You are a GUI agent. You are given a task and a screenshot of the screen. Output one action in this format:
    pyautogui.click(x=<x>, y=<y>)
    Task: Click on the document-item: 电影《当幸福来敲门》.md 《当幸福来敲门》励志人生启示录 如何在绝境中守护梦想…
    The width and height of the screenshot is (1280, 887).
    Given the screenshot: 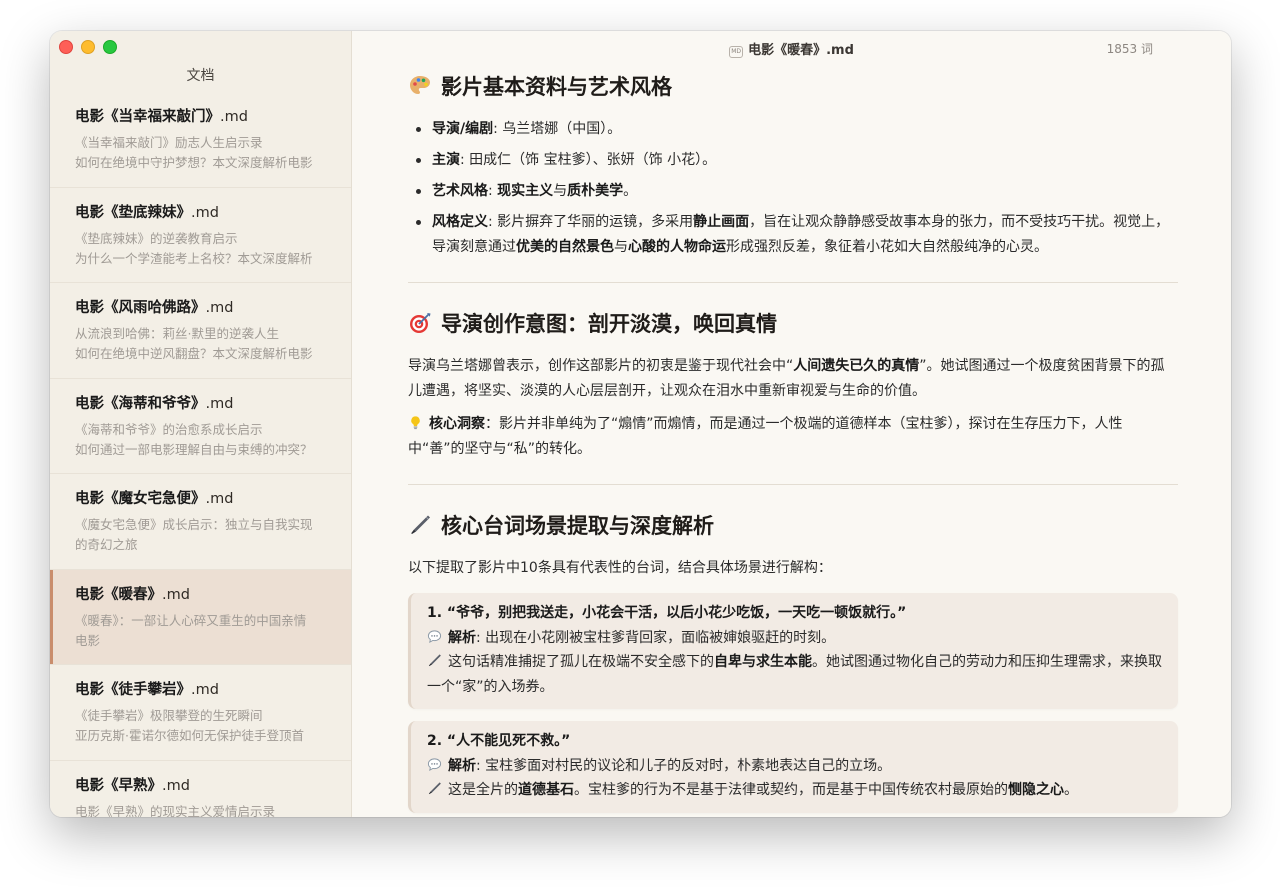 What is the action you would take?
    pyautogui.click(x=200, y=140)
    